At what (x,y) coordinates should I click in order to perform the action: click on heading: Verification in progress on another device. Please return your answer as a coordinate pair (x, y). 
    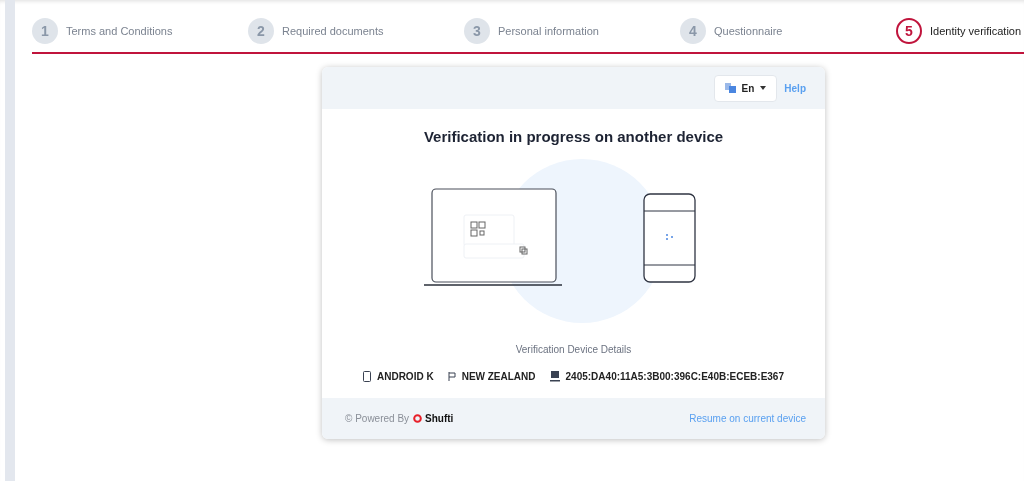
    Looking at the image, I should click on (573, 137).